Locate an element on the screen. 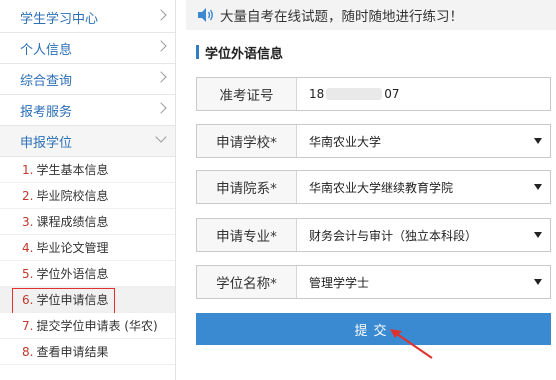 Image resolution: width=556 pixels, height=380 pixels. menu-item-label: 学生学习中心 is located at coordinates (59, 19).